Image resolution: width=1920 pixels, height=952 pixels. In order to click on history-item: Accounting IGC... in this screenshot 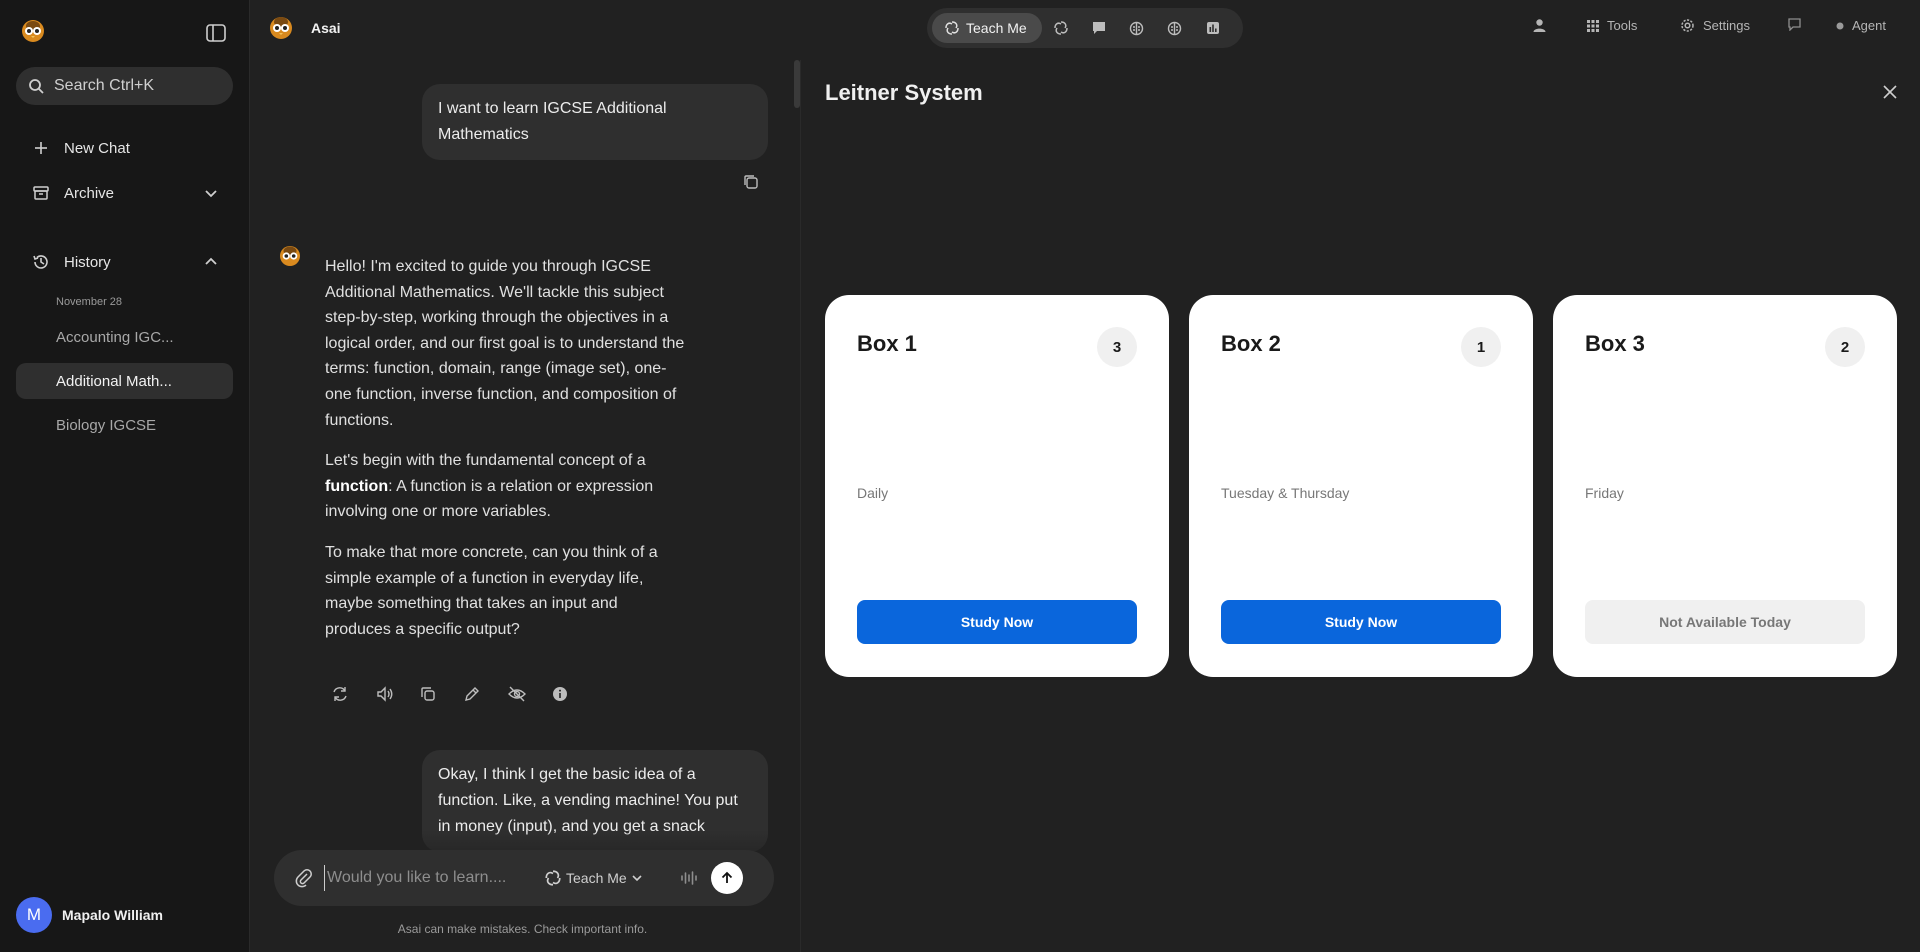, I will do `click(124, 337)`.